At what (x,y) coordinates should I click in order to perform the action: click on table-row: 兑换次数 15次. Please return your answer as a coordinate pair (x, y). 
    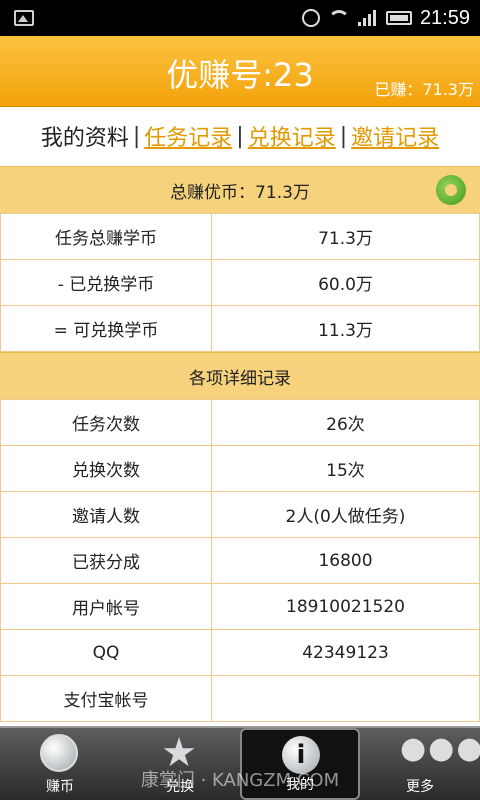
    Looking at the image, I should click on (240, 468).